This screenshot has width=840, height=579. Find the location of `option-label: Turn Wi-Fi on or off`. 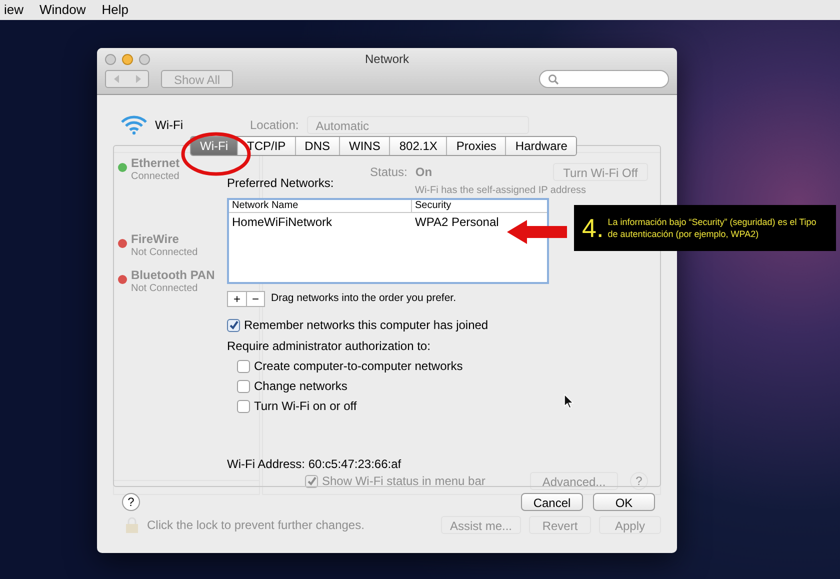

option-label: Turn Wi-Fi on or off is located at coordinates (305, 406).